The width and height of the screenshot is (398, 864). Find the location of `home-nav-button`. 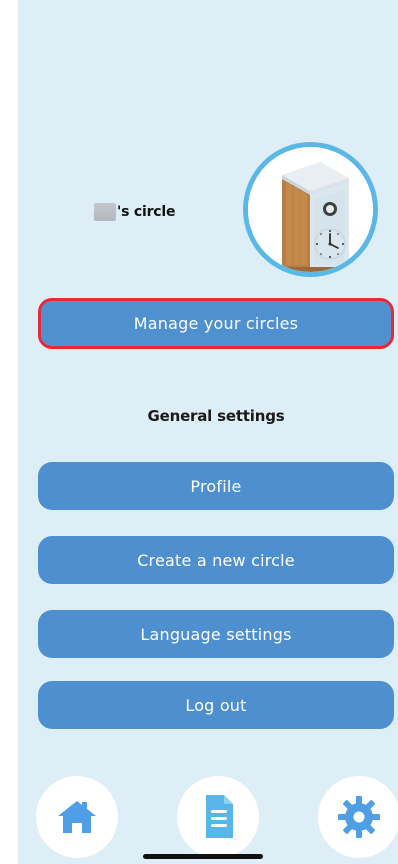

home-nav-button is located at coordinates (77, 817).